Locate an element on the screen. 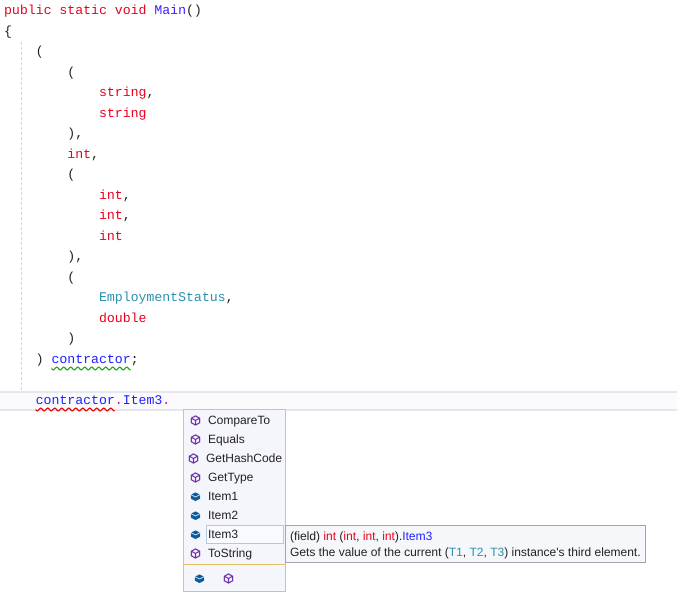 The height and width of the screenshot is (601, 677). code-token: double is located at coordinates (122, 318).